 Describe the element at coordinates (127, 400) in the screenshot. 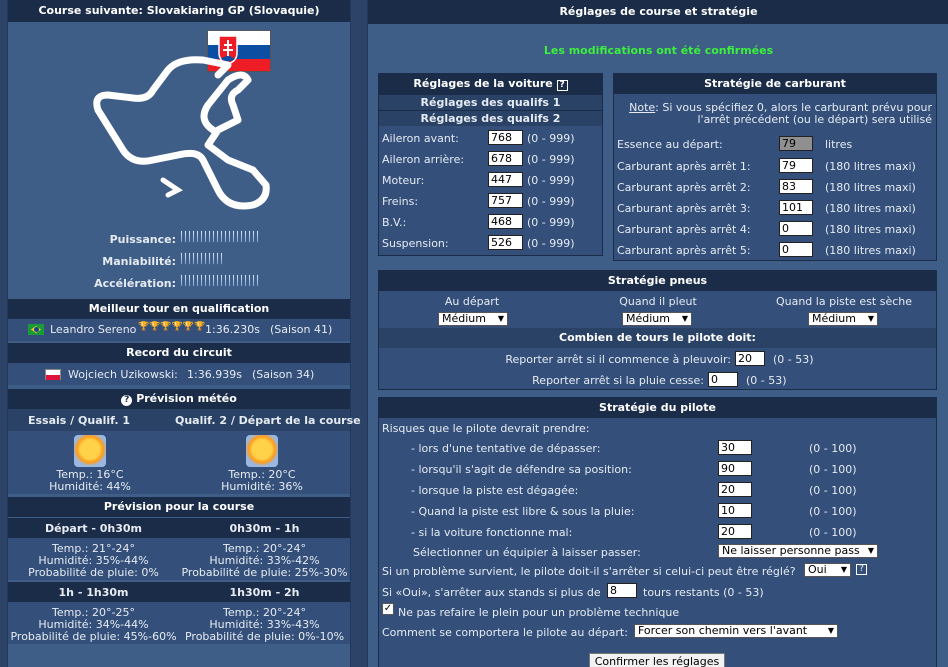

I see `info-icon: ?` at that location.